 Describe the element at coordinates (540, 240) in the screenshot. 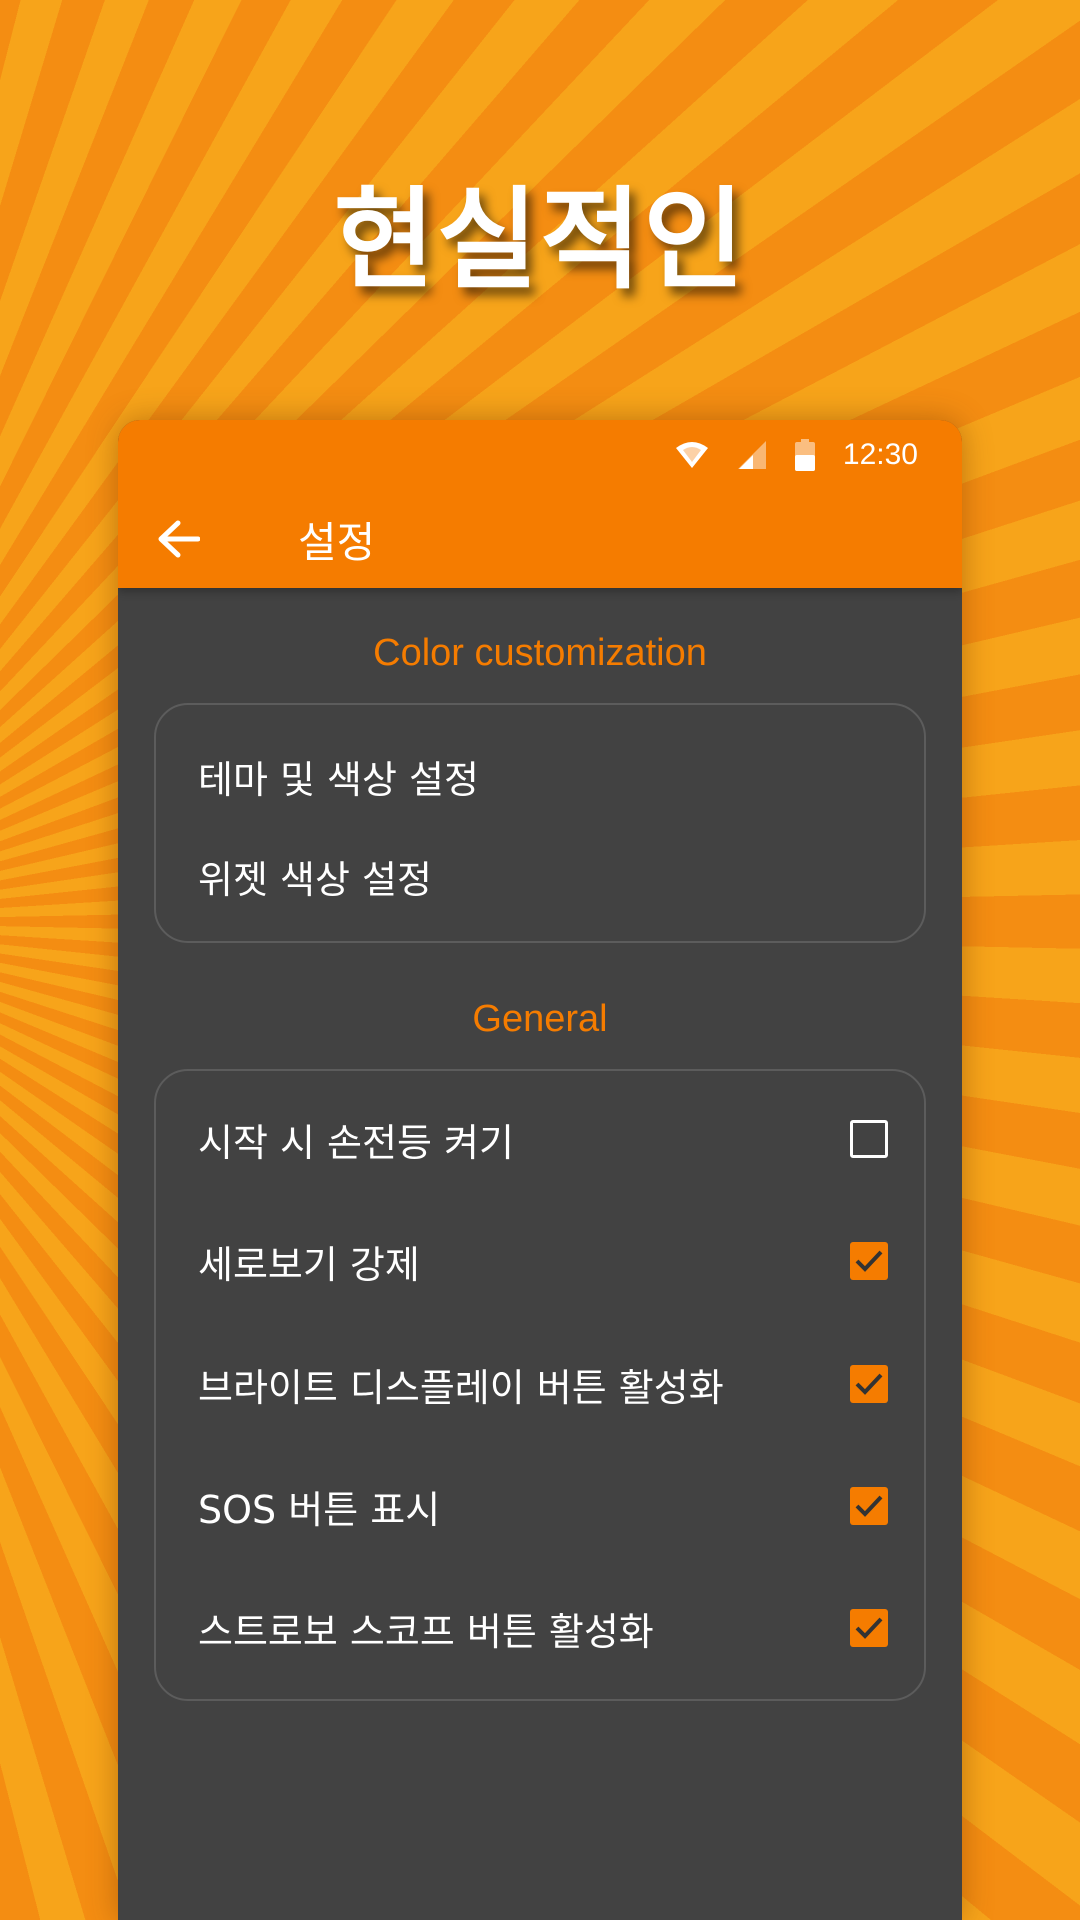

I see `promo-headline: 현실적인` at that location.